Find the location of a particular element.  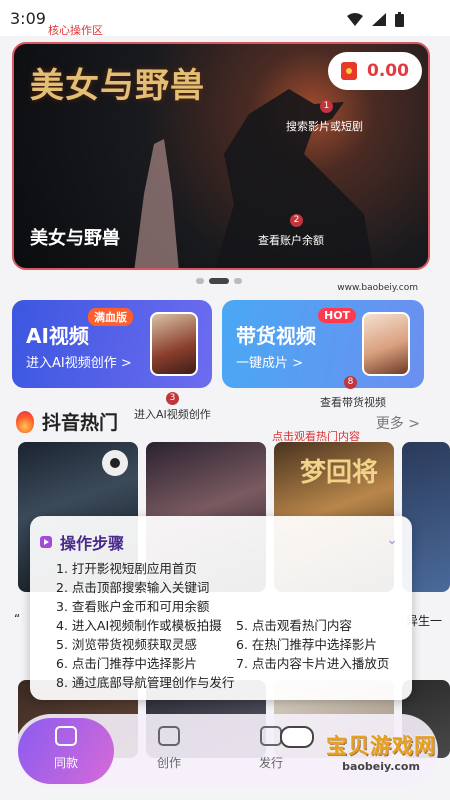

steps-header: 操作步骤 is located at coordinates (82, 542).